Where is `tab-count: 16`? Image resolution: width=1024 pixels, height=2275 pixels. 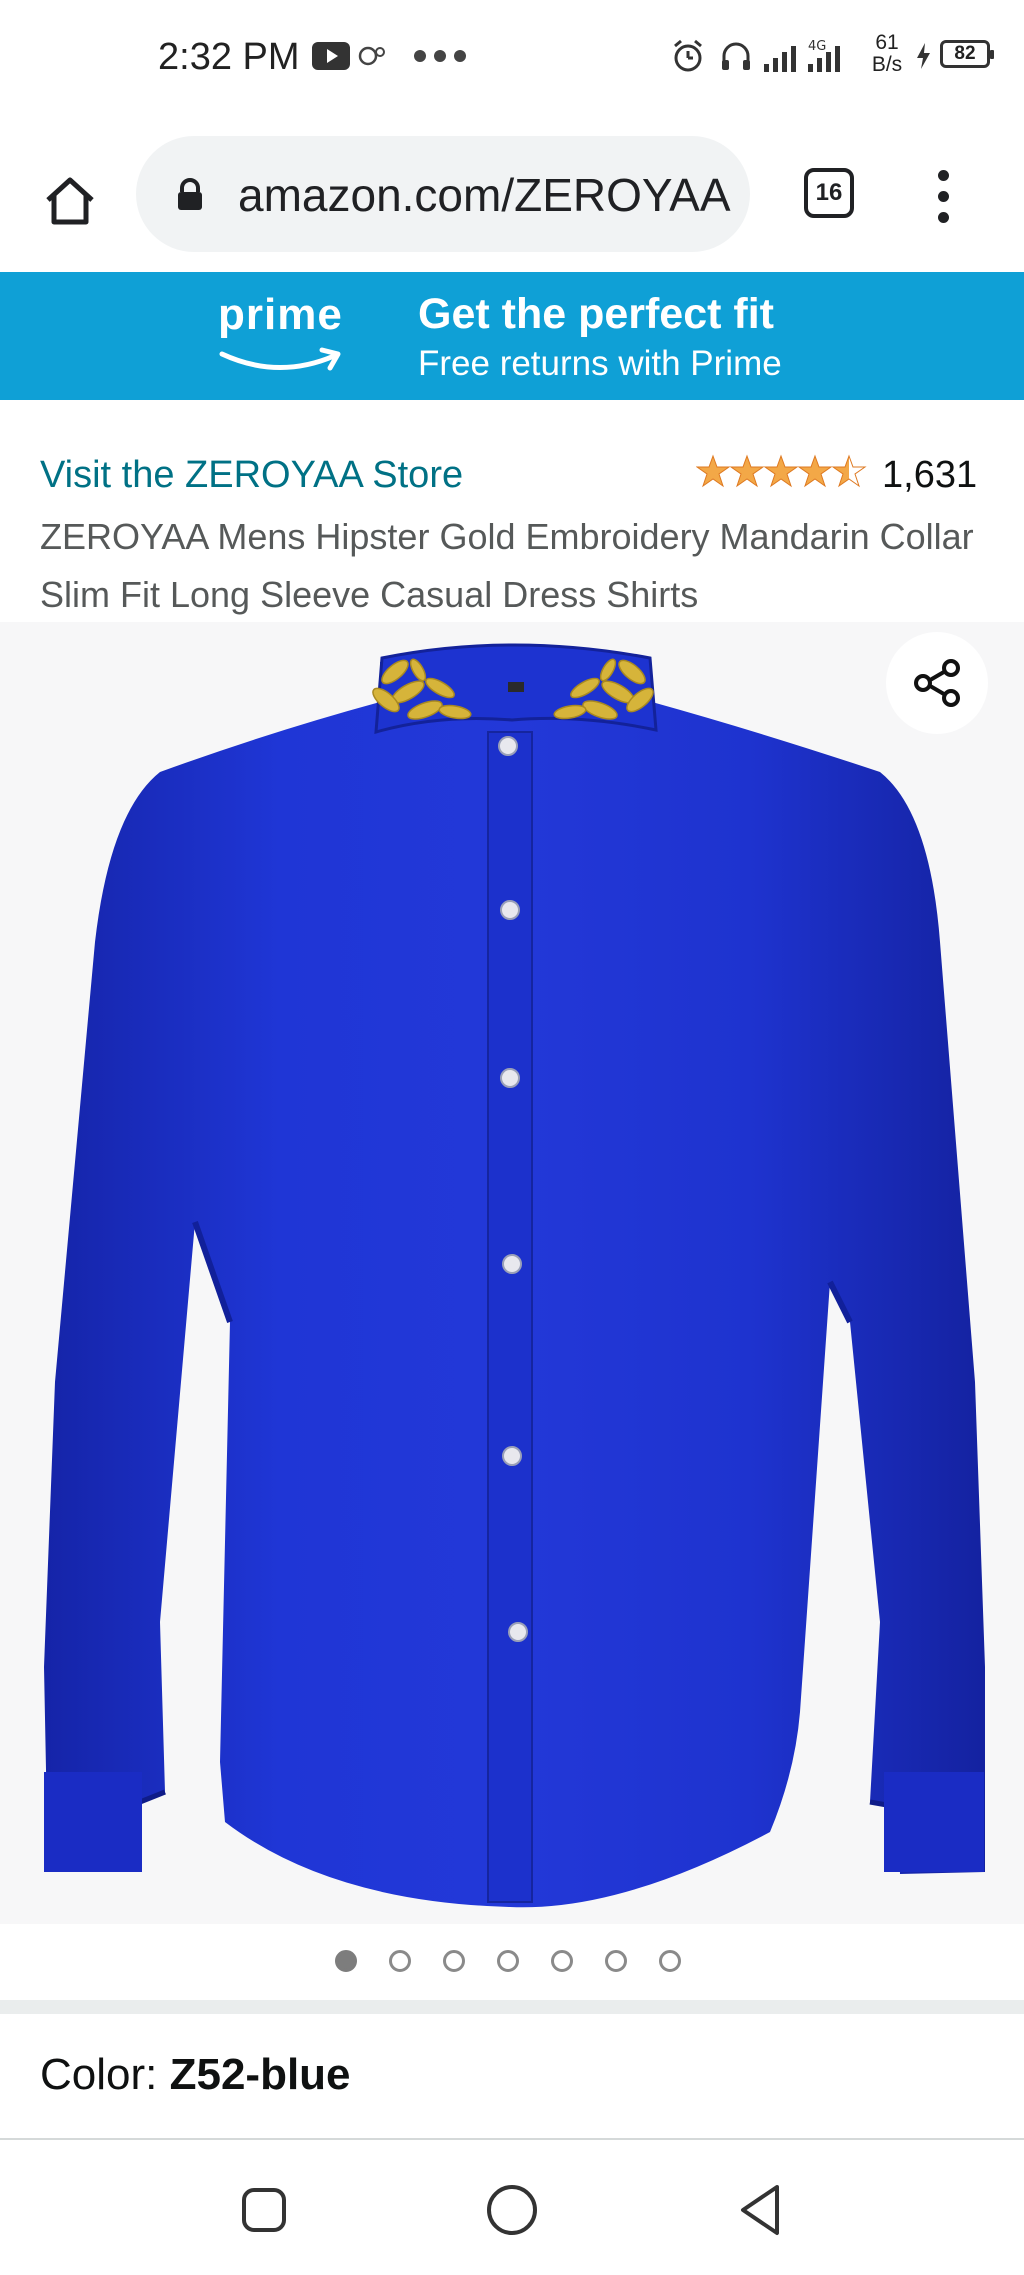
tab-count: 16 is located at coordinates (829, 192).